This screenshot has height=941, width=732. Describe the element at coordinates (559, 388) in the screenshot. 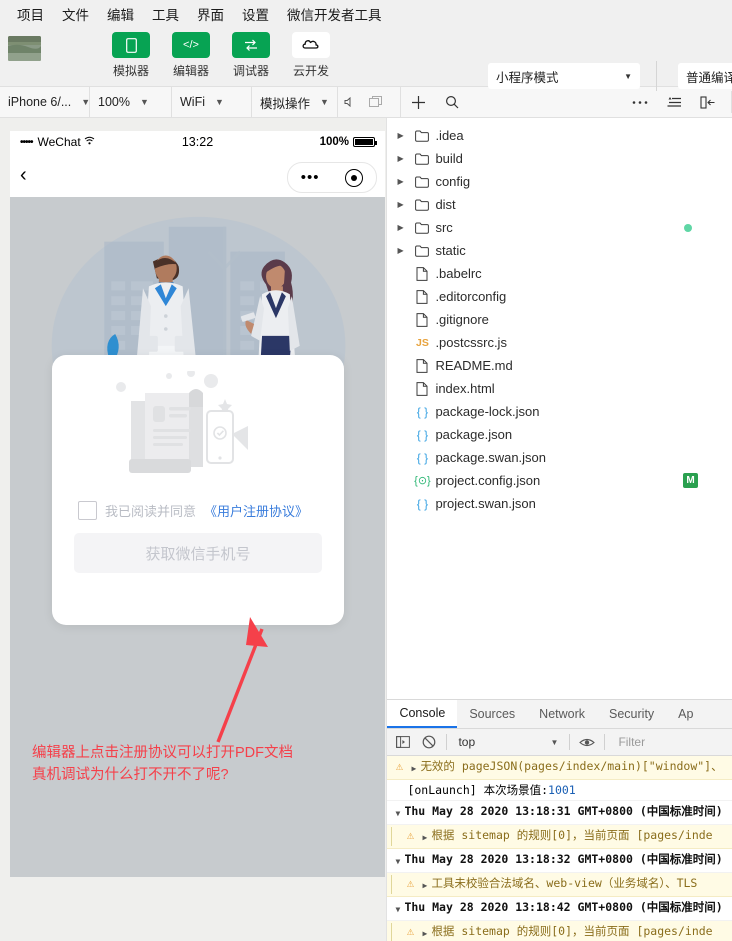

I see `file-tree-row: ▶index.html` at that location.